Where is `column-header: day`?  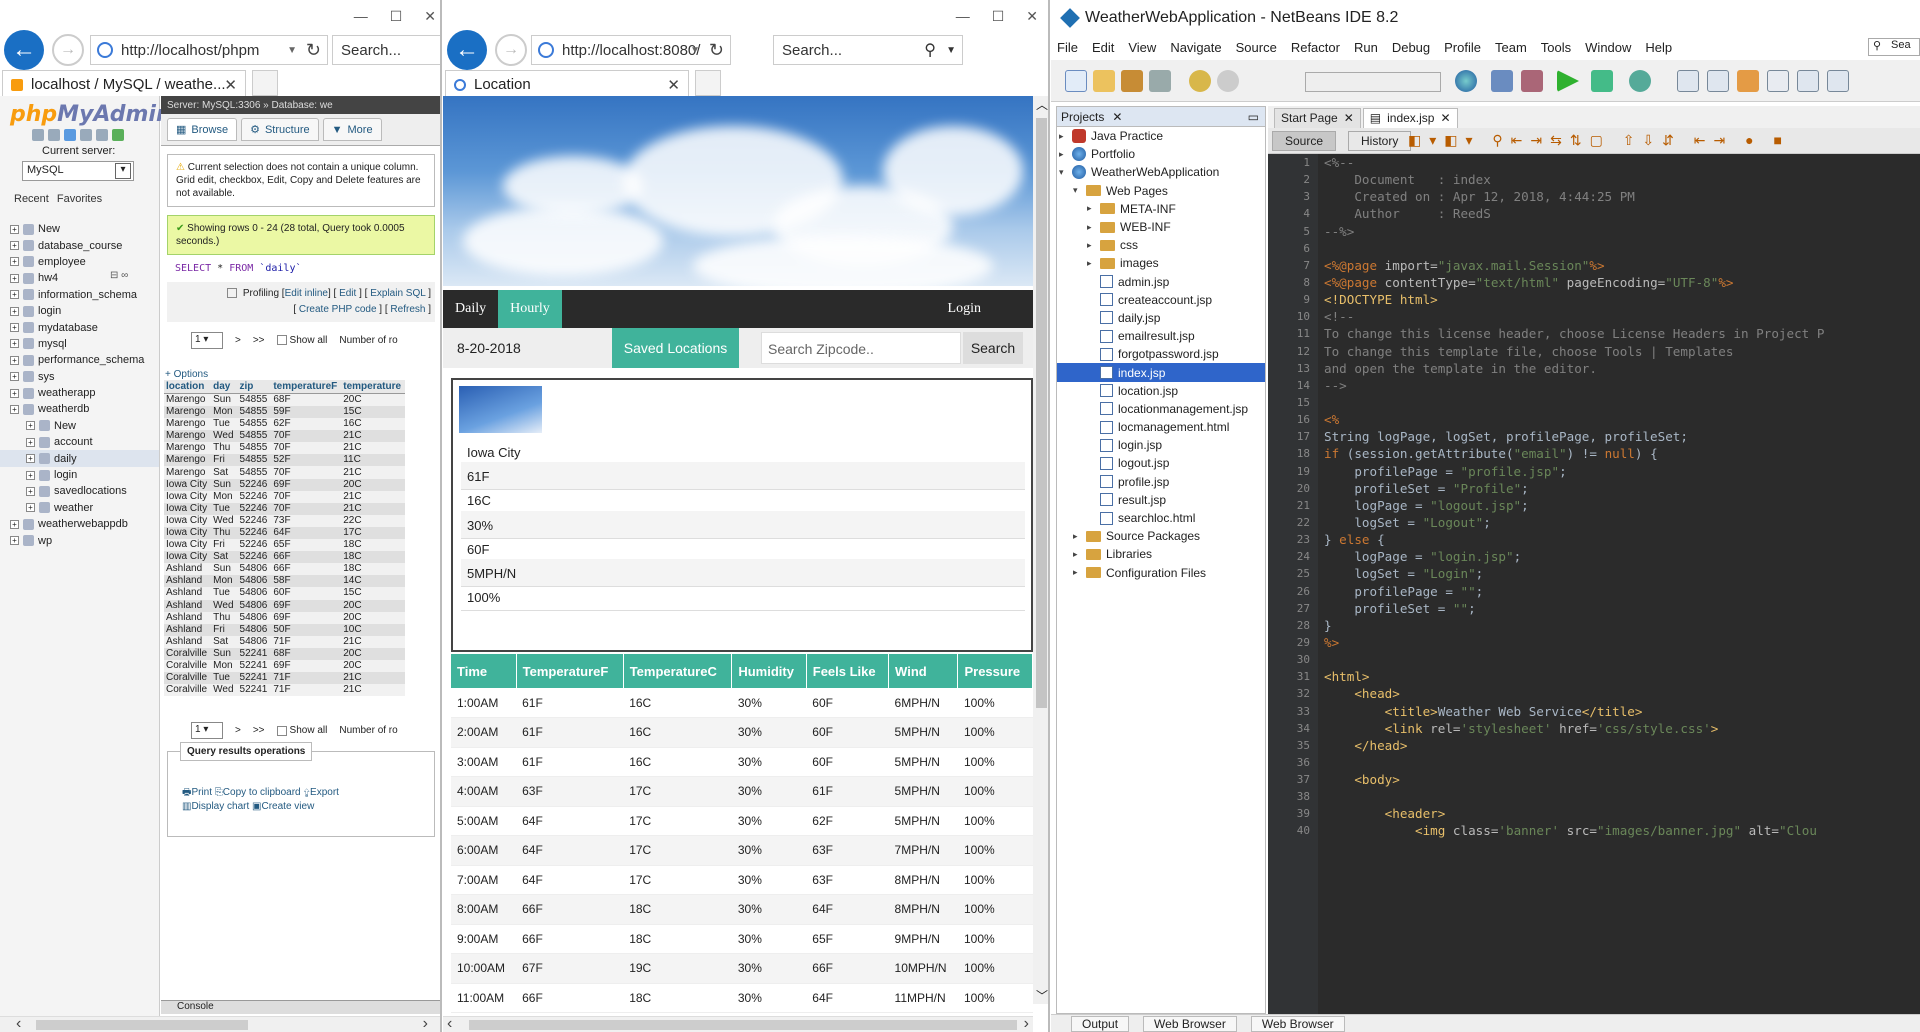 column-header: day is located at coordinates (224, 387).